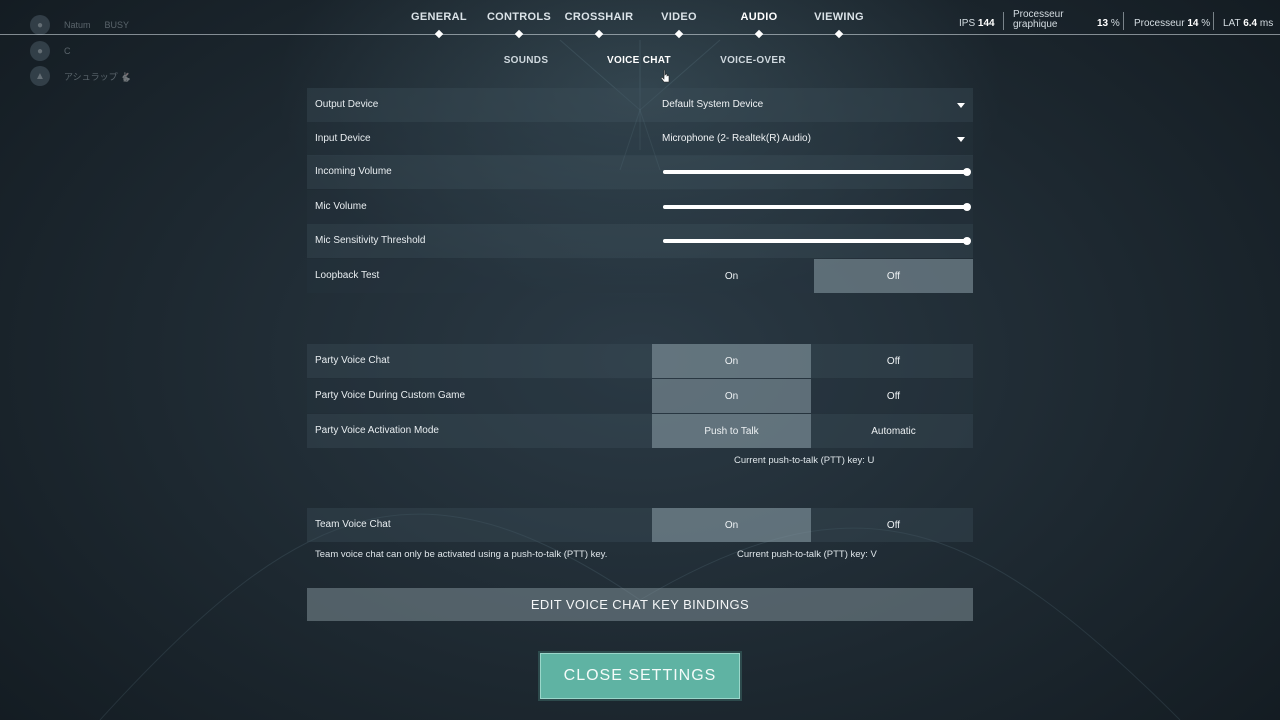 This screenshot has width=1280, height=720. I want to click on subtab-voice-chat: VOICE CHAT, so click(639, 60).